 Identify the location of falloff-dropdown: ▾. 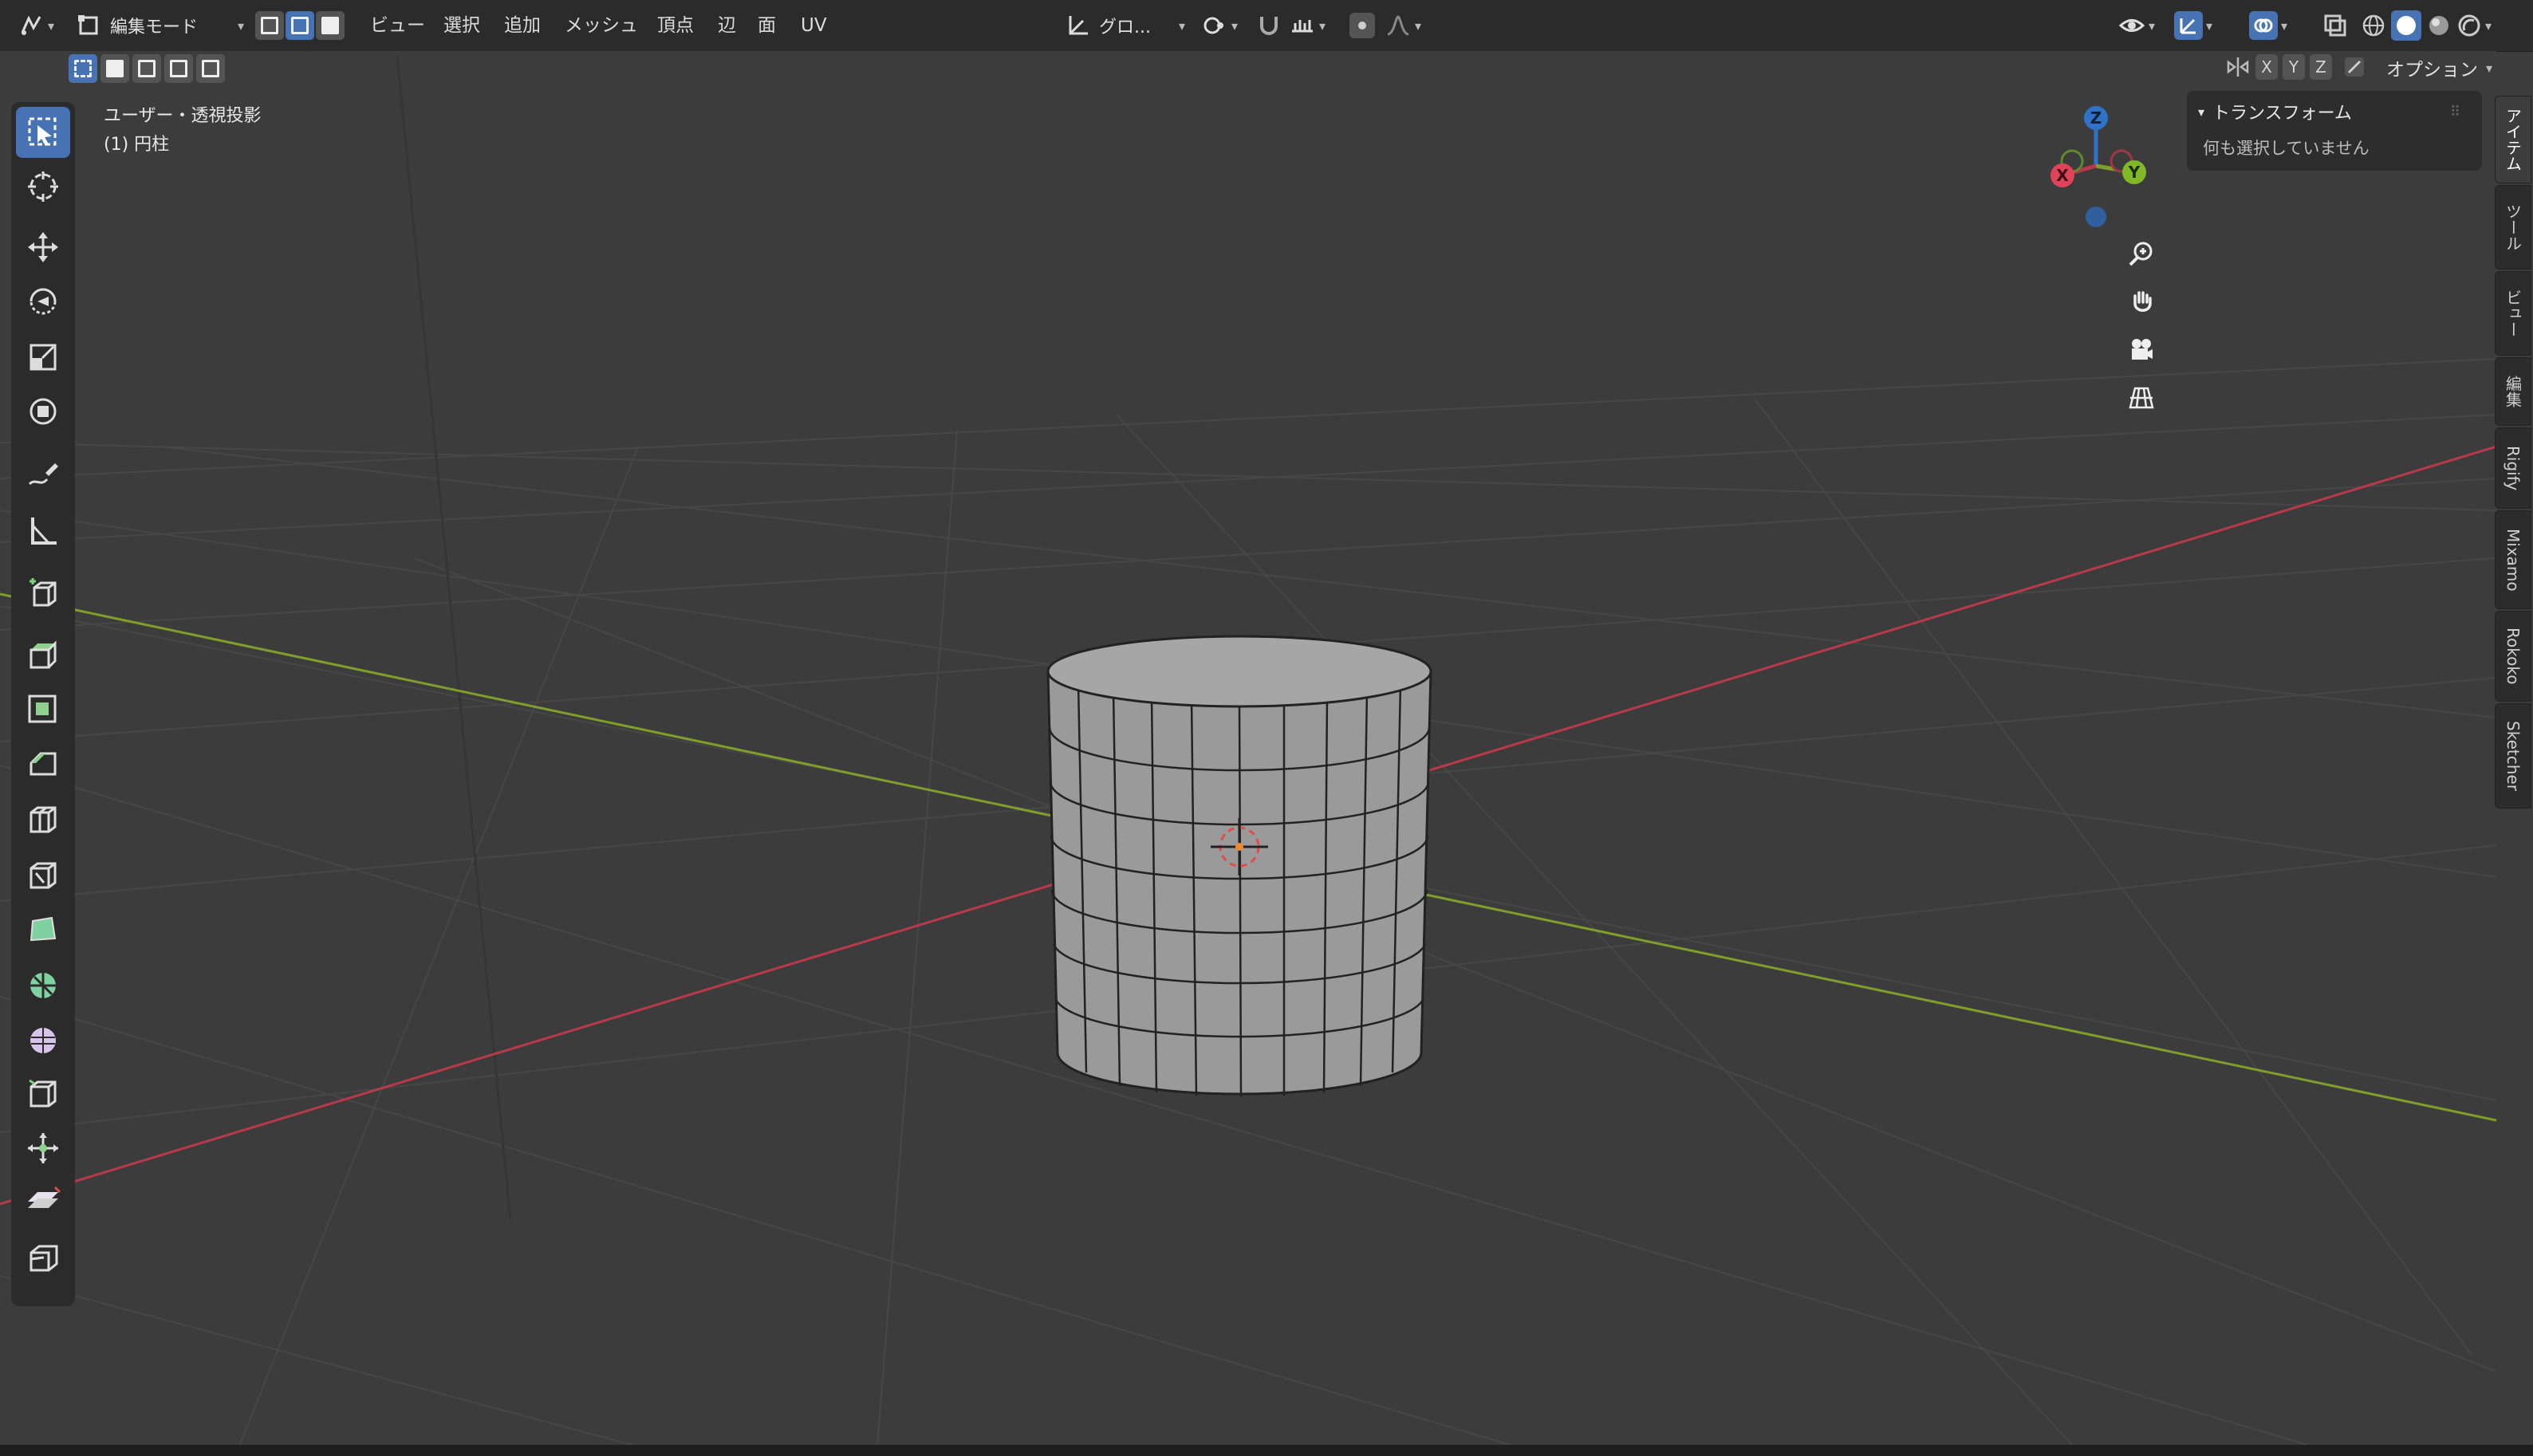
(1403, 25).